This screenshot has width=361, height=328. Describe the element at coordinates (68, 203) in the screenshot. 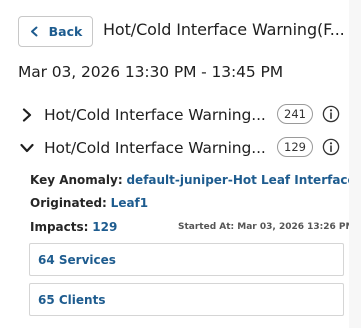

I see `originated-label: Originated:` at that location.